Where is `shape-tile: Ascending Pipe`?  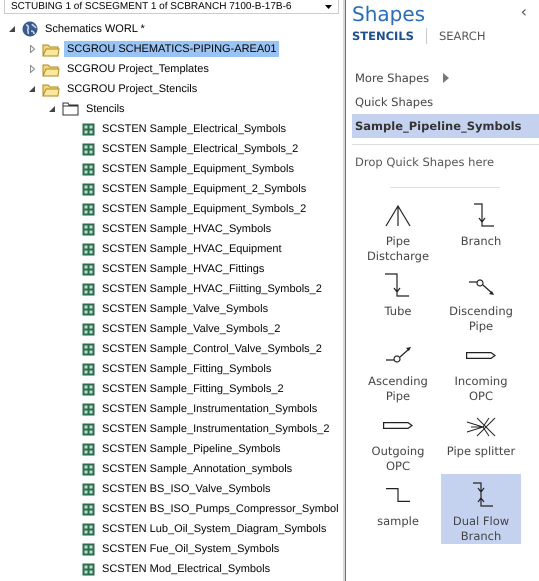 shape-tile: Ascending Pipe is located at coordinates (398, 369).